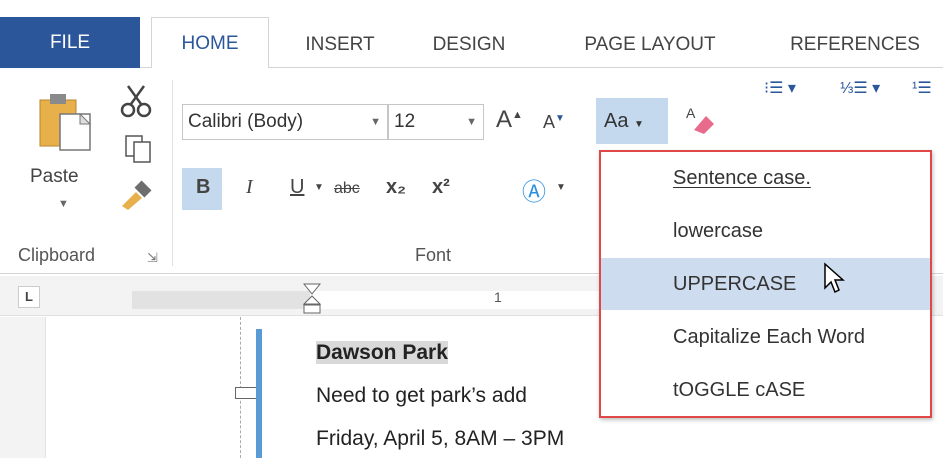 This screenshot has width=943, height=458. Describe the element at coordinates (221, 300) in the screenshot. I see `ruler-margin` at that location.